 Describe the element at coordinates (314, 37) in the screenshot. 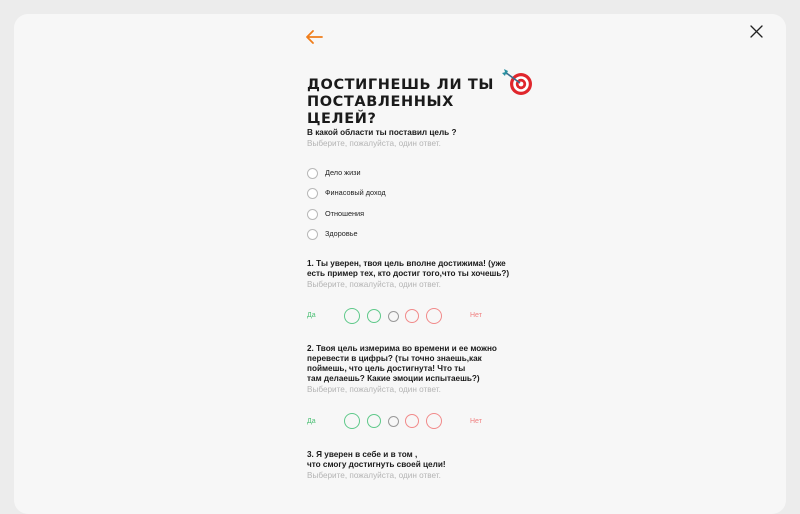

I see `arrow-left-icon` at that location.